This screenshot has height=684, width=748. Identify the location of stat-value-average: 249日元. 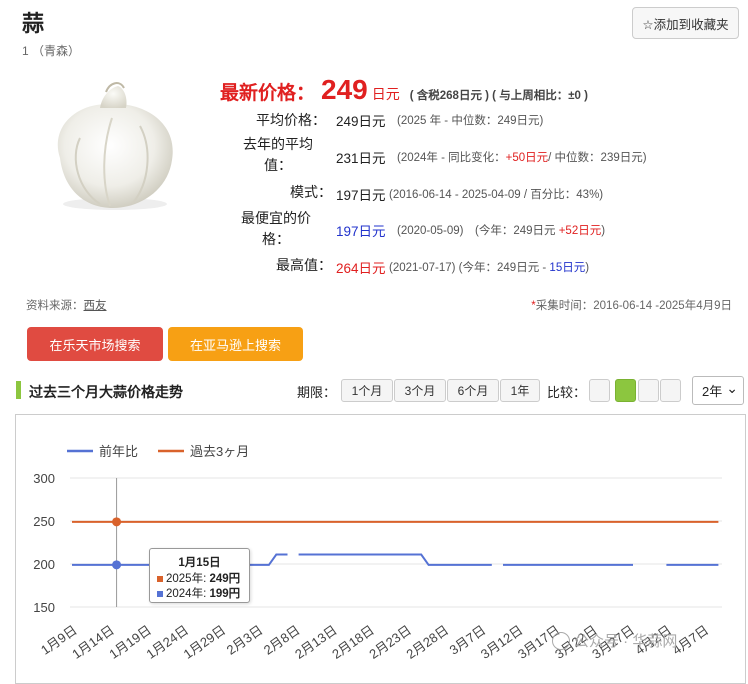
(361, 120).